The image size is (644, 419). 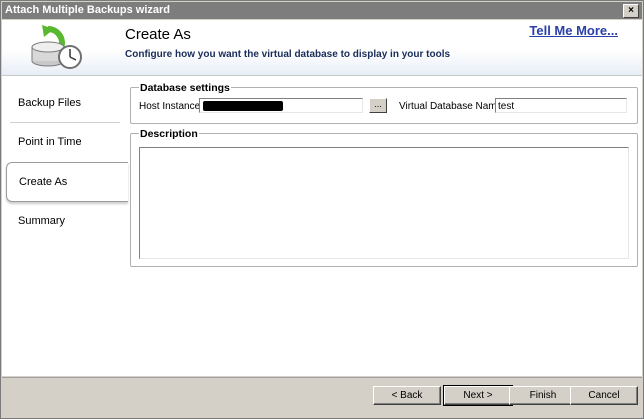 What do you see at coordinates (561, 105) in the screenshot?
I see `virtual-db-name-field: test` at bounding box center [561, 105].